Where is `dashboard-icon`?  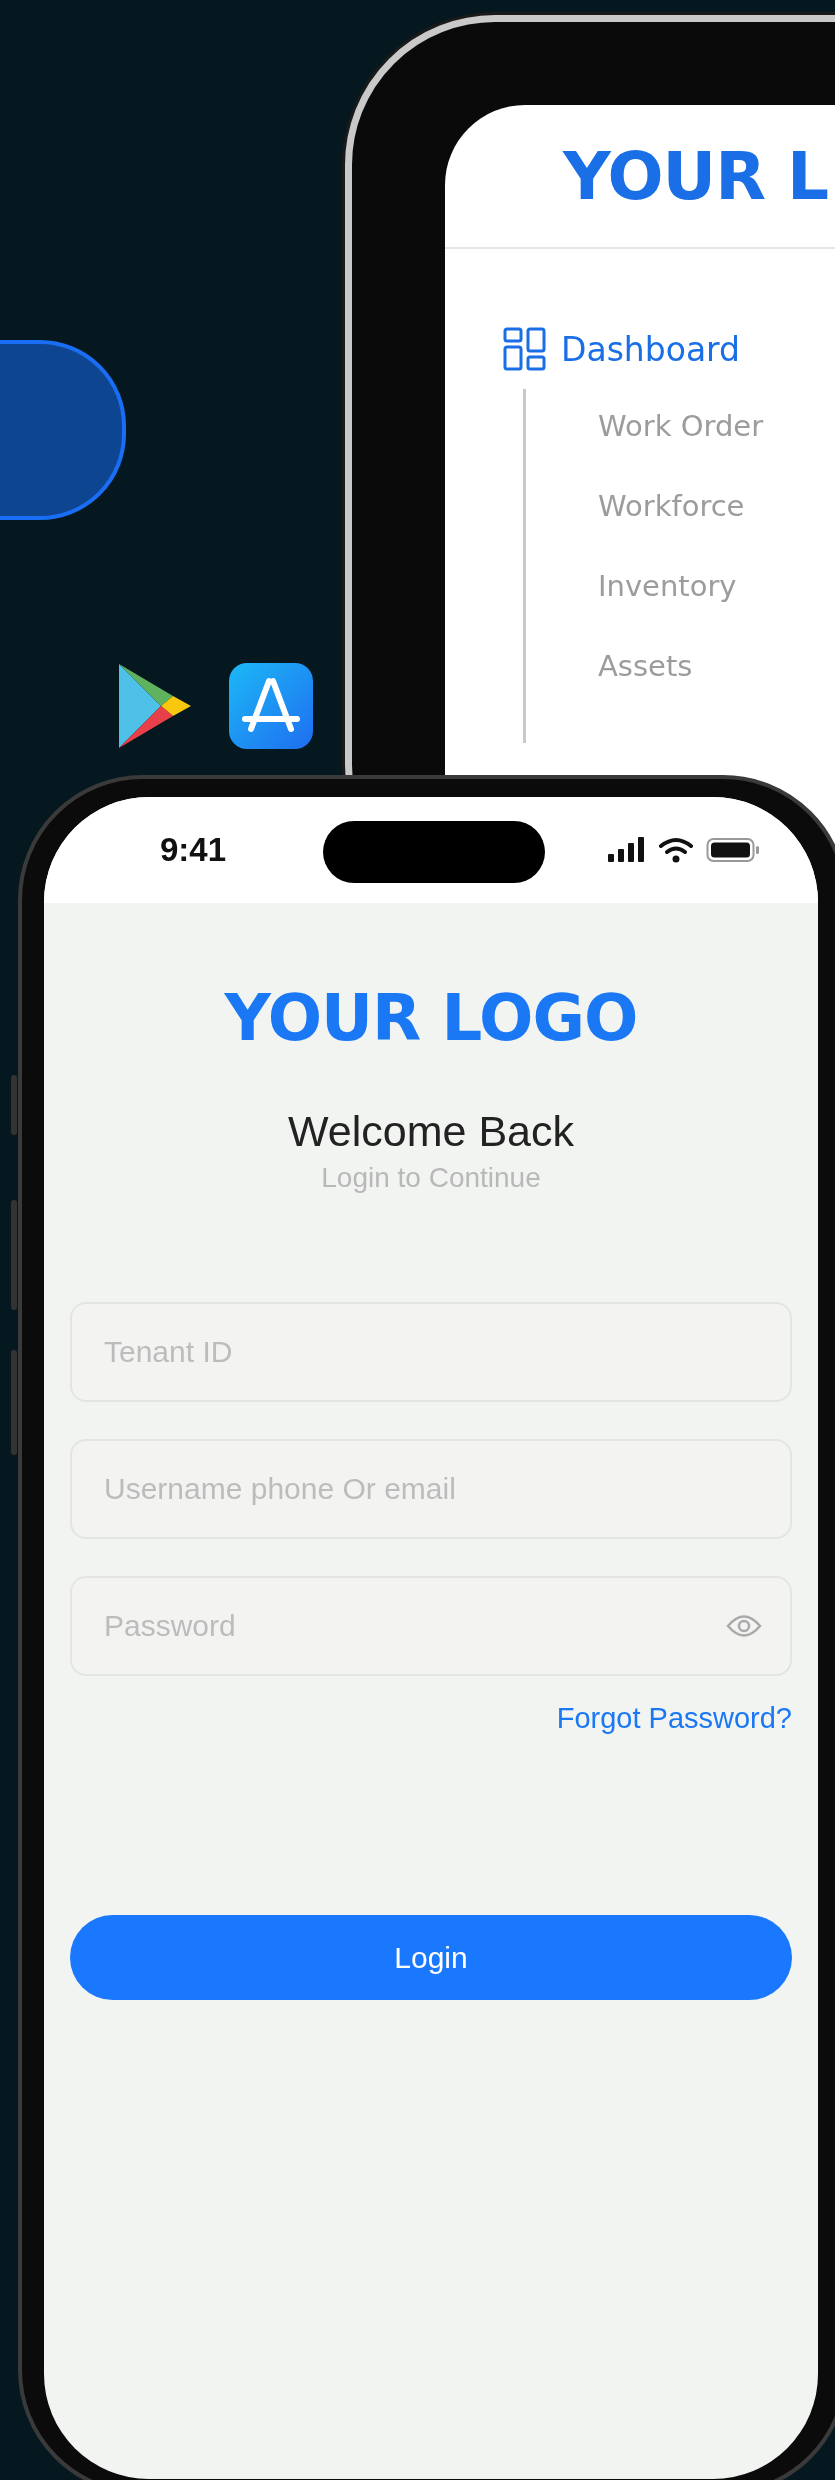 dashboard-icon is located at coordinates (525, 349).